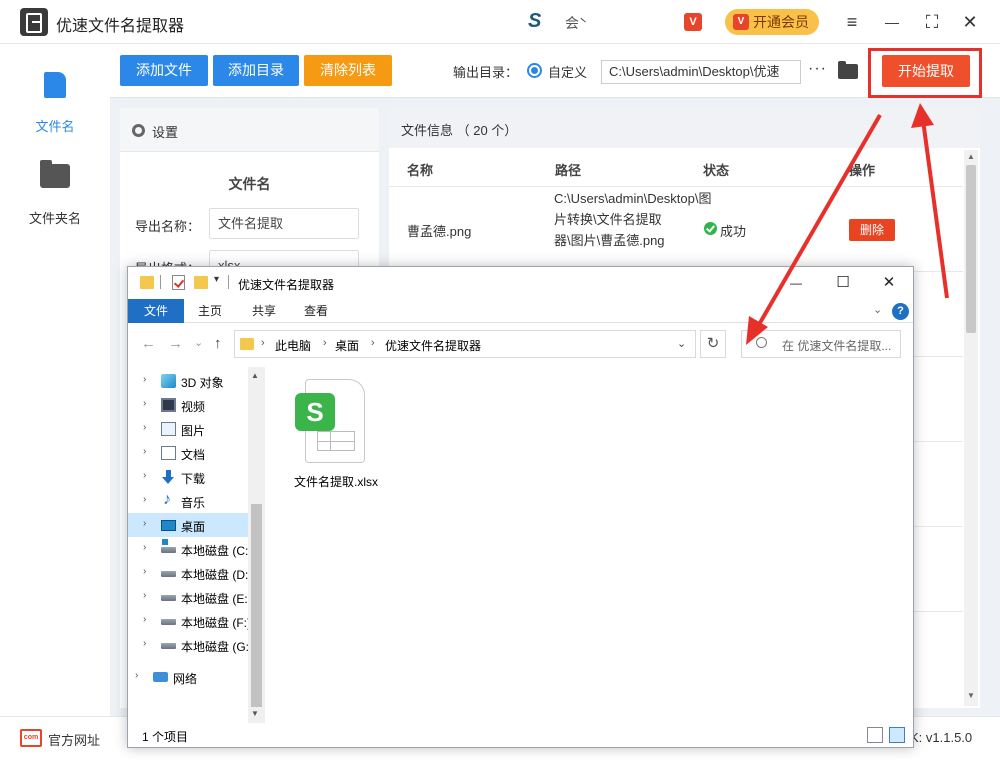 The height and width of the screenshot is (760, 1000). What do you see at coordinates (534, 70) in the screenshot?
I see `custom-radio` at bounding box center [534, 70].